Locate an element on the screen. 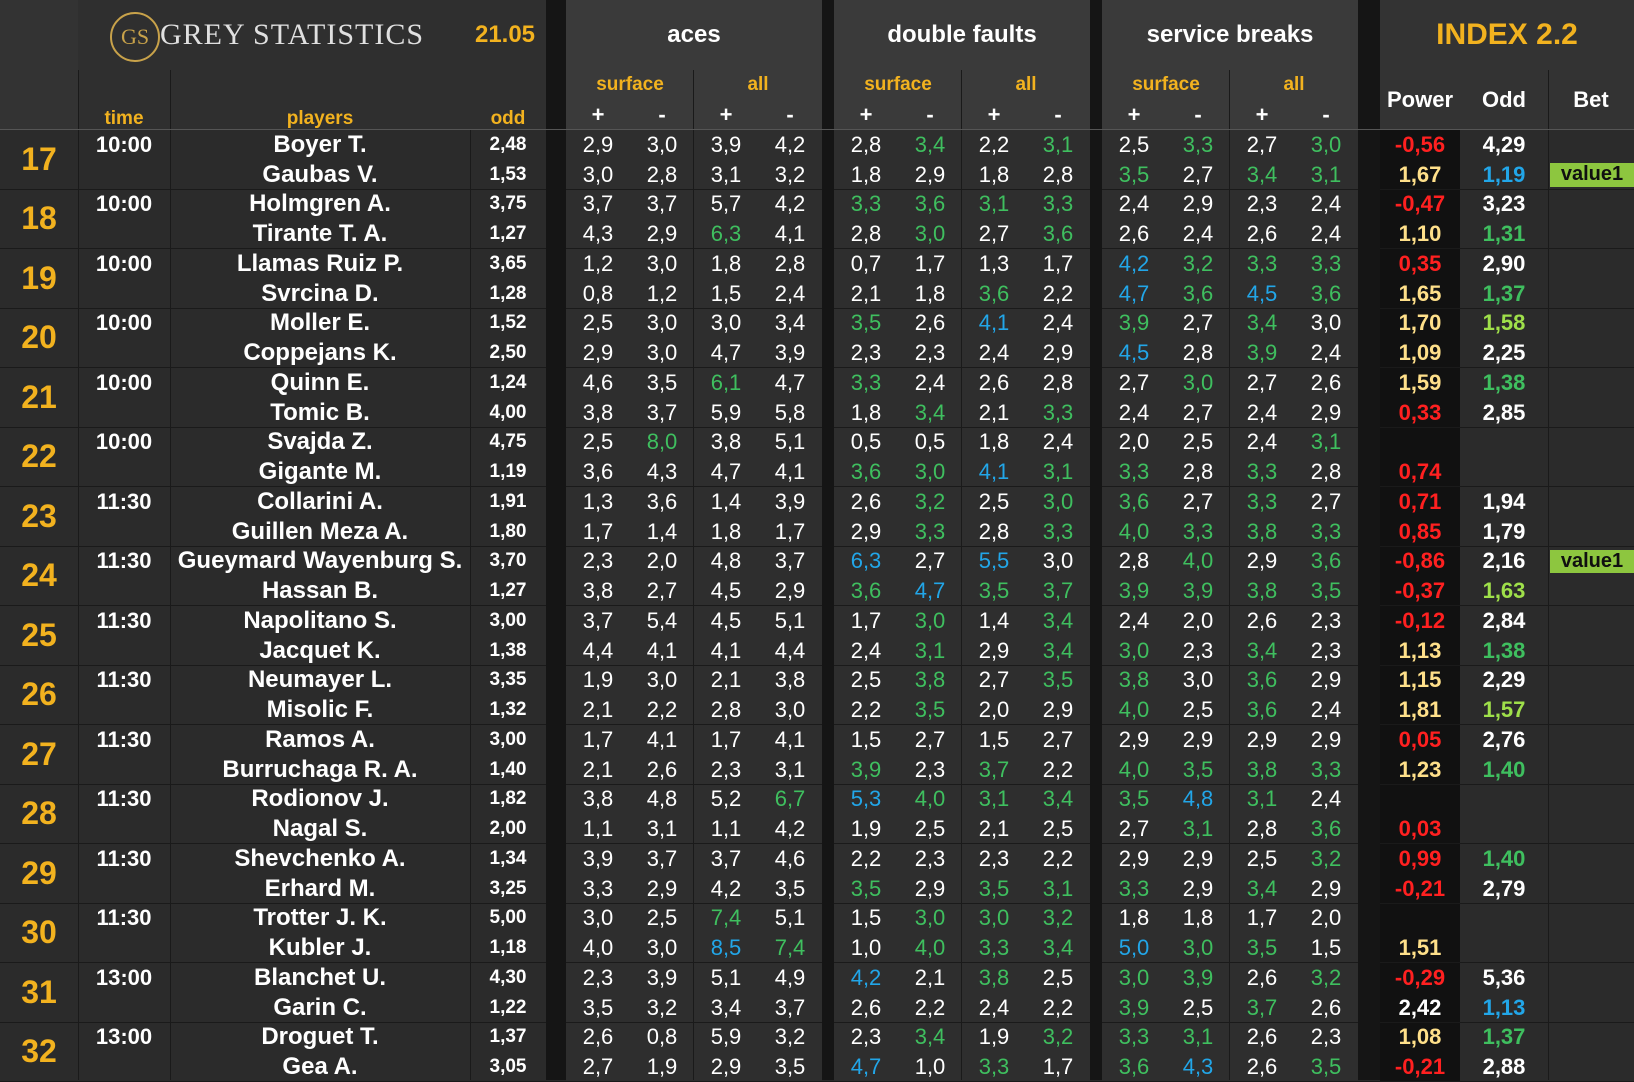  stat-value: 3,4 is located at coordinates (1058, 800).